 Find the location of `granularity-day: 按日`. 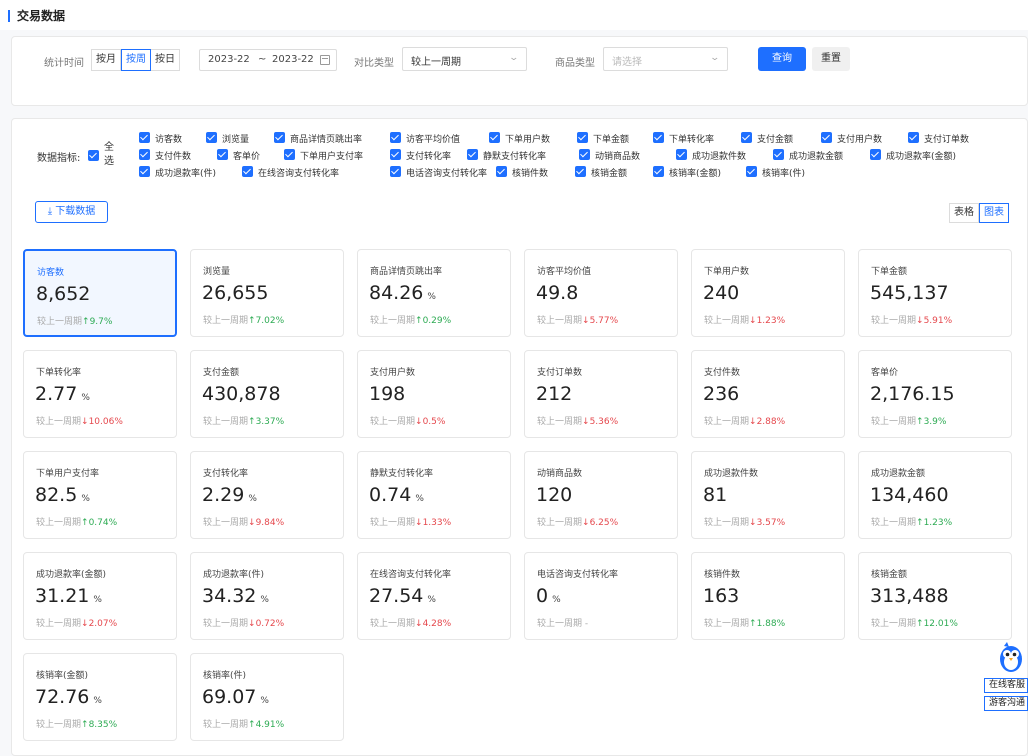

granularity-day: 按日 is located at coordinates (165, 60).